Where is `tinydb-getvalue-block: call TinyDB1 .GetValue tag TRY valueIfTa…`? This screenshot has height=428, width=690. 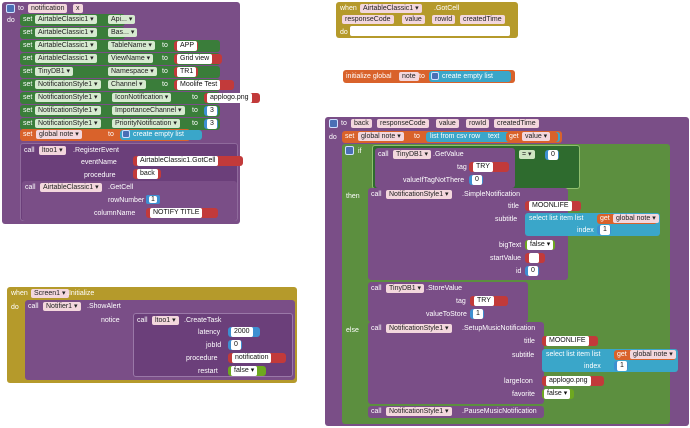 tinydb-getvalue-block: call TinyDB1 .GetValue tag TRY valueIfTa… is located at coordinates (445, 168).